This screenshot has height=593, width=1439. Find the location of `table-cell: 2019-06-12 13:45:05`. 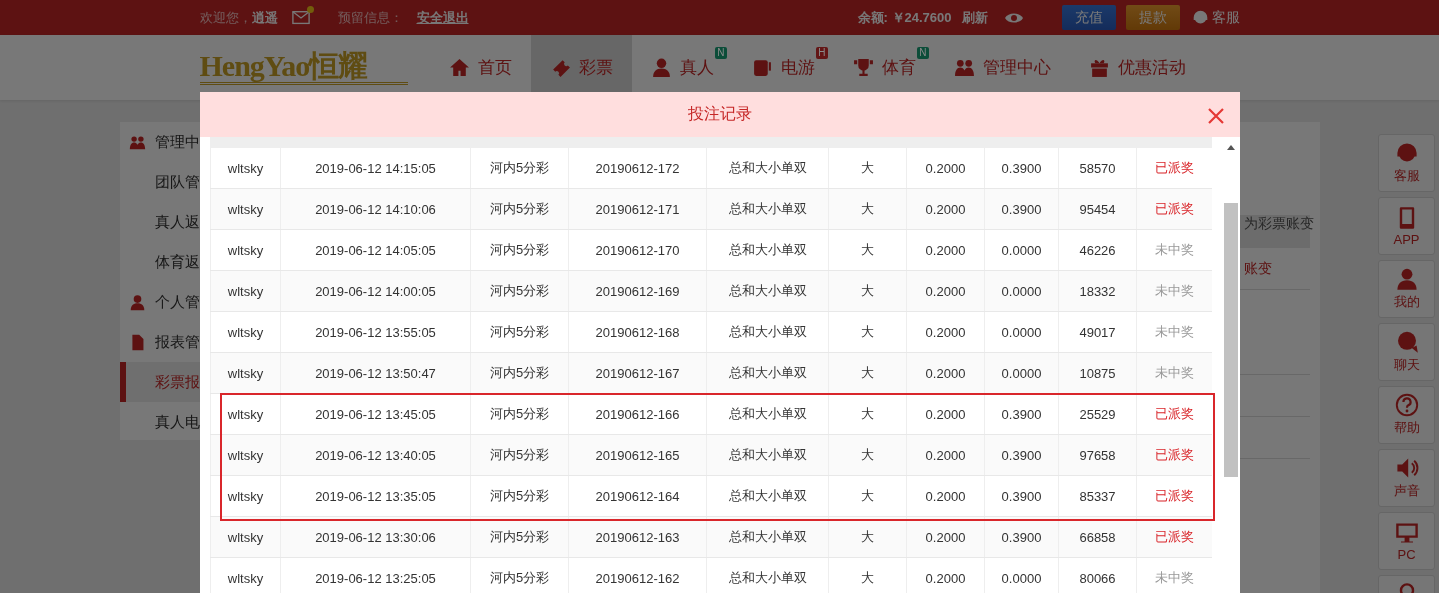

table-cell: 2019-06-12 13:45:05 is located at coordinates (375, 414).